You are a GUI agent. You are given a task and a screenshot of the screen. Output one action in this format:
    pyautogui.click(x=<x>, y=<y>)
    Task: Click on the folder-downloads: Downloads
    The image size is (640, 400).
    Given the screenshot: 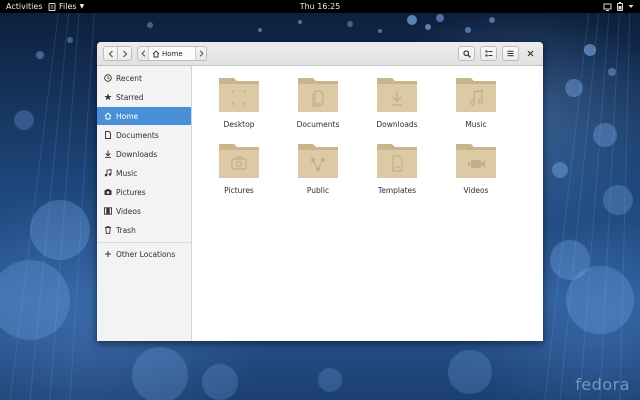 What is the action you would take?
    pyautogui.click(x=397, y=105)
    